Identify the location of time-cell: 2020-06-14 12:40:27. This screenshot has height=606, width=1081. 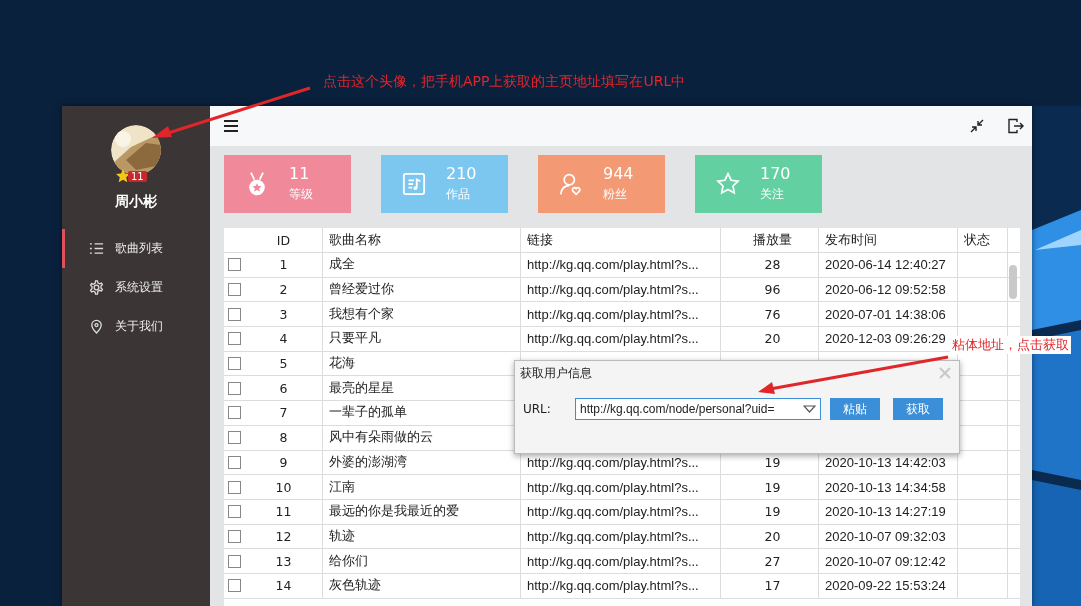
(885, 265).